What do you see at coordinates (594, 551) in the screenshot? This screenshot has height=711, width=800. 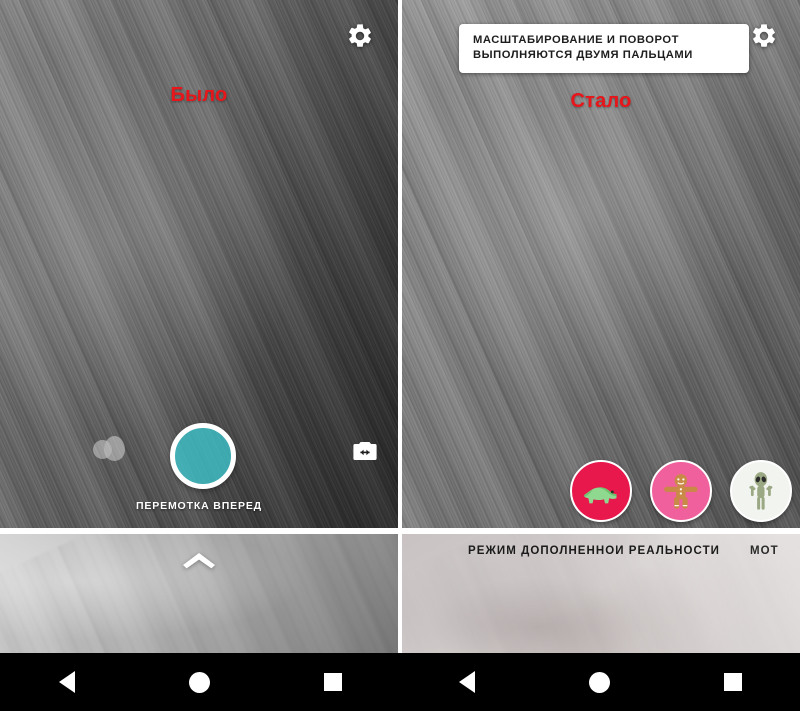 I see `mode-tab-ar: РЕЖИМ ДОПОЛНЕННОЙ РЕАЛЬНОСТИ` at bounding box center [594, 551].